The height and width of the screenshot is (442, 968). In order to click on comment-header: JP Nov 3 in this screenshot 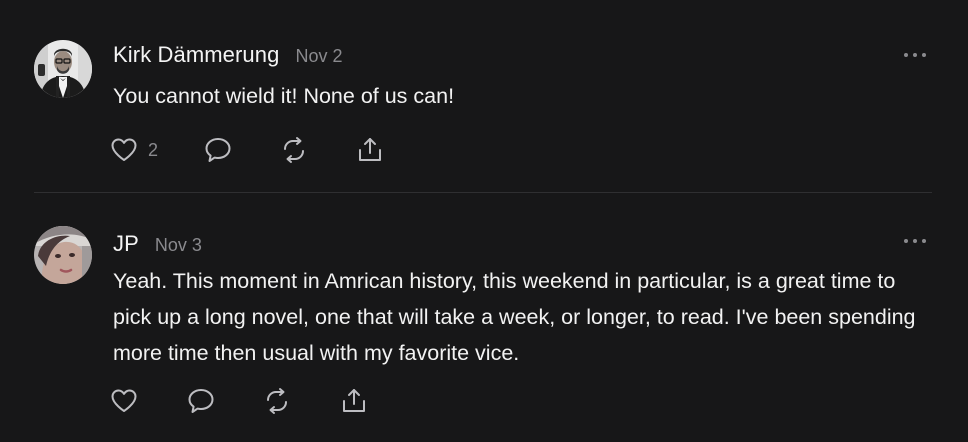, I will do `click(157, 244)`.